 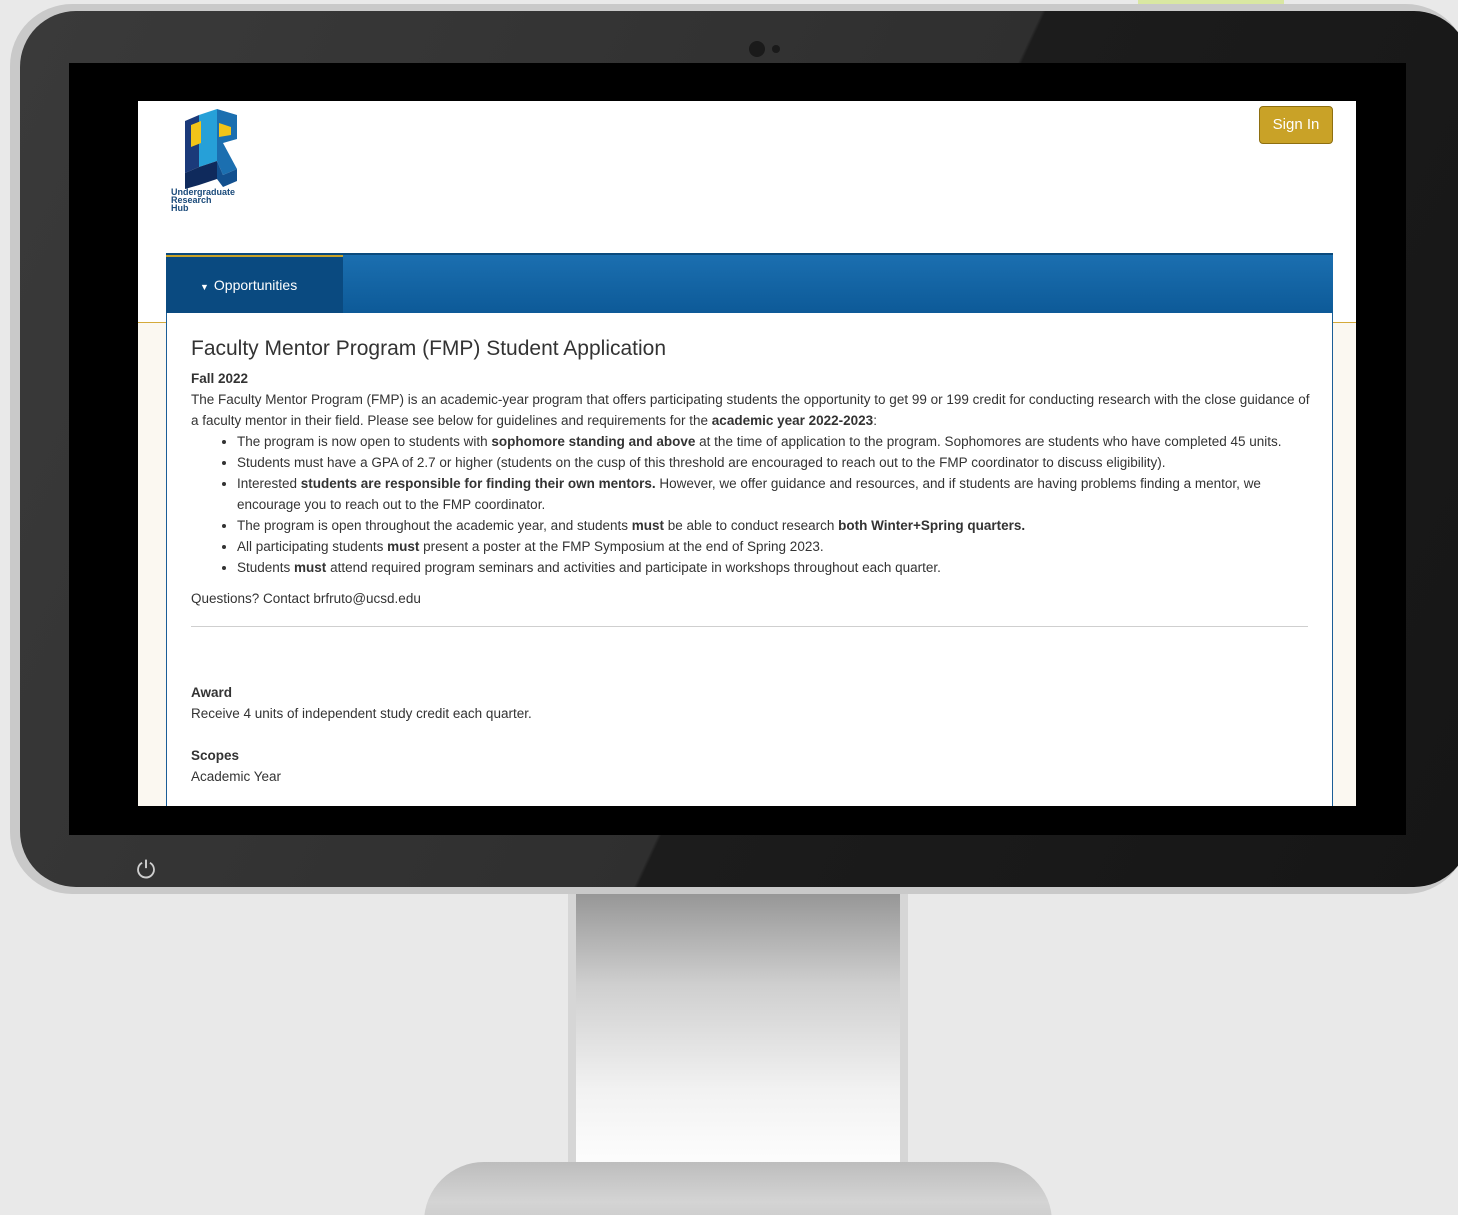 What do you see at coordinates (757, 49) in the screenshot?
I see `camera-icon` at bounding box center [757, 49].